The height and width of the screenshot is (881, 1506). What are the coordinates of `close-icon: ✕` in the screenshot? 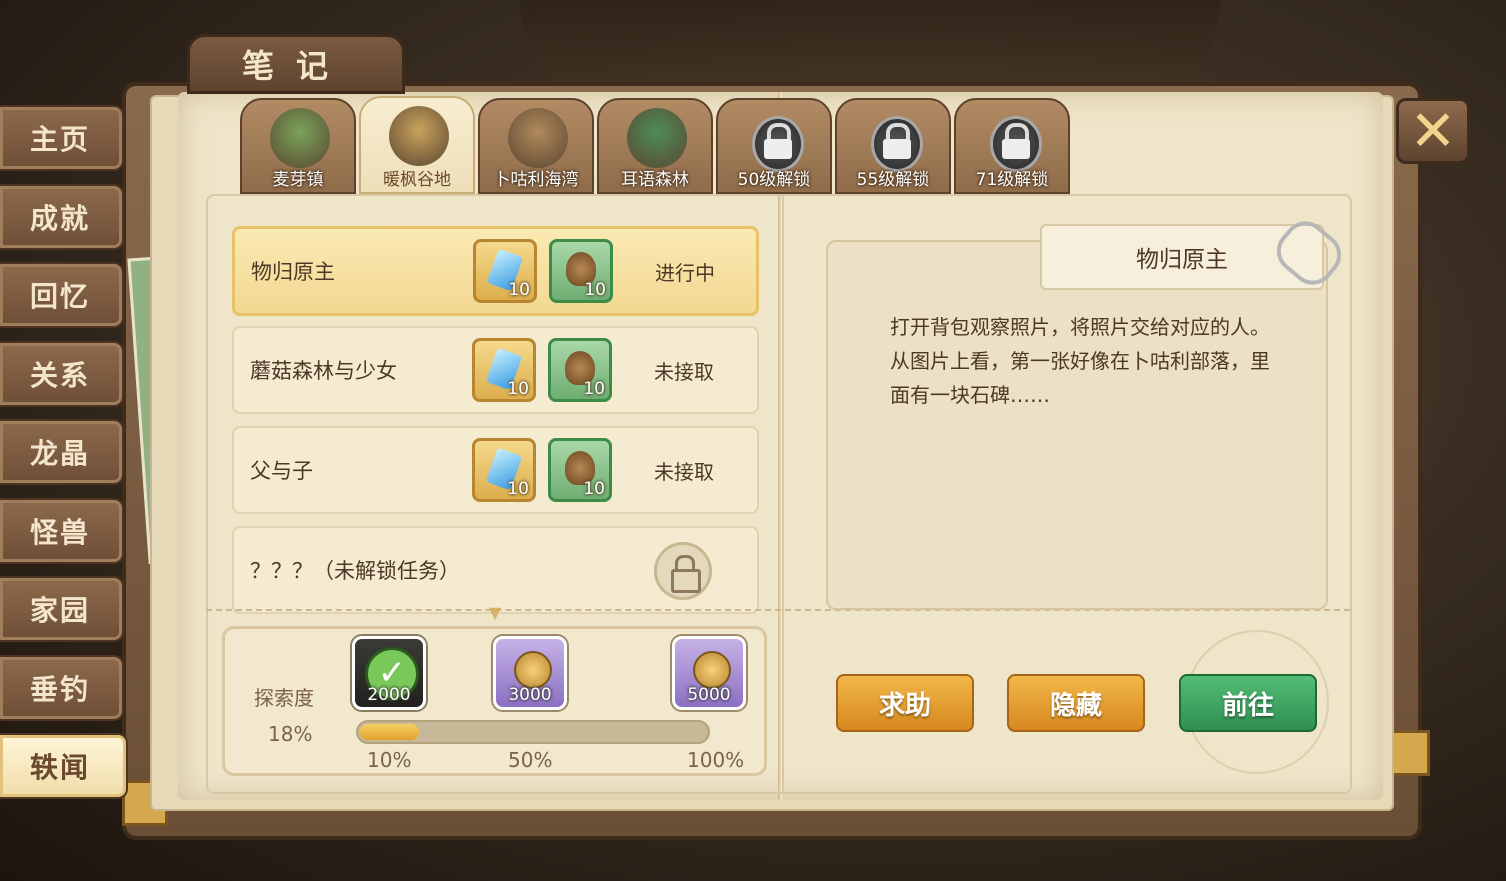 It's located at (1433, 131).